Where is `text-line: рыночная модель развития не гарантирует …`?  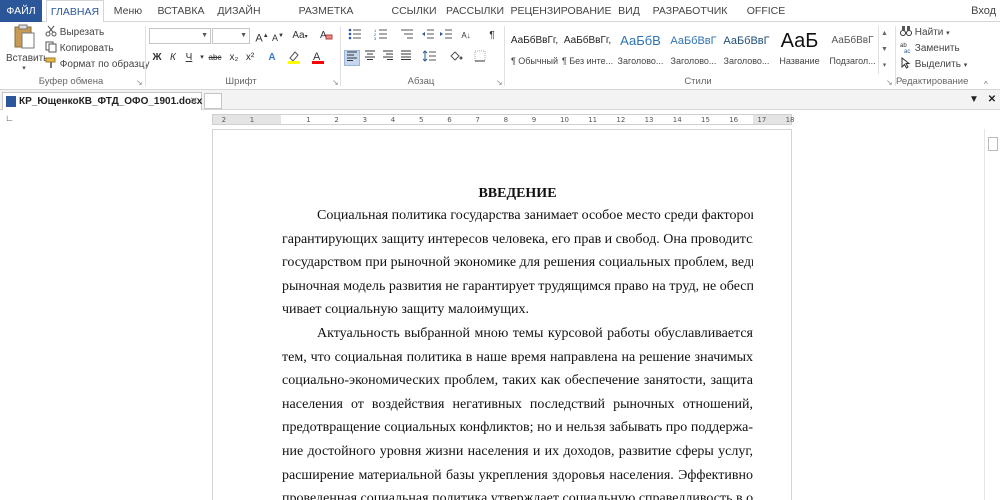 text-line: рыночная модель развития не гарантирует … is located at coordinates (517, 286).